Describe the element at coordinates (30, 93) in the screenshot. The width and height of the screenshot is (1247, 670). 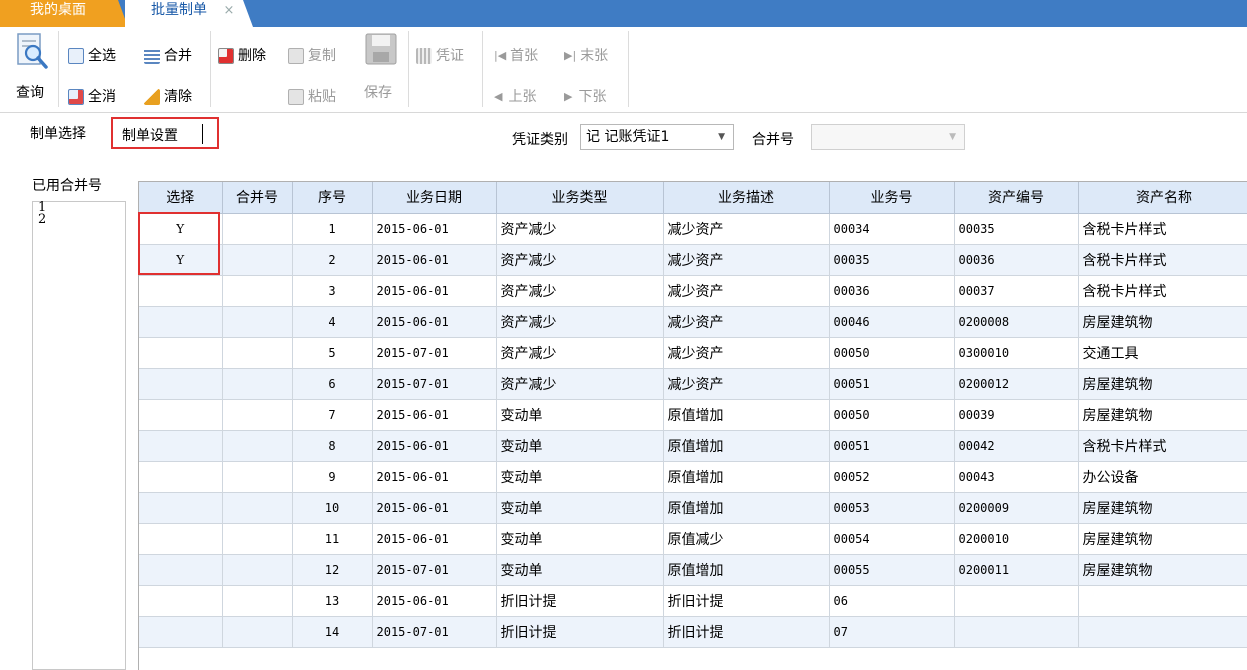
I see `query-label: 查询` at that location.